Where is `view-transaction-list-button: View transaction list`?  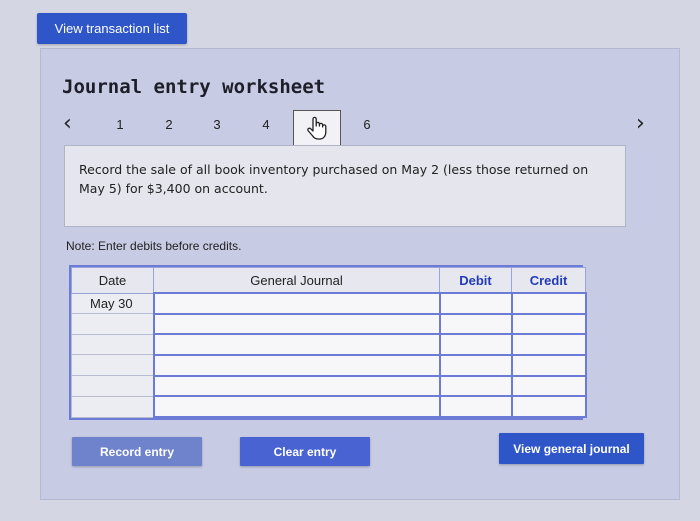 view-transaction-list-button: View transaction list is located at coordinates (112, 28).